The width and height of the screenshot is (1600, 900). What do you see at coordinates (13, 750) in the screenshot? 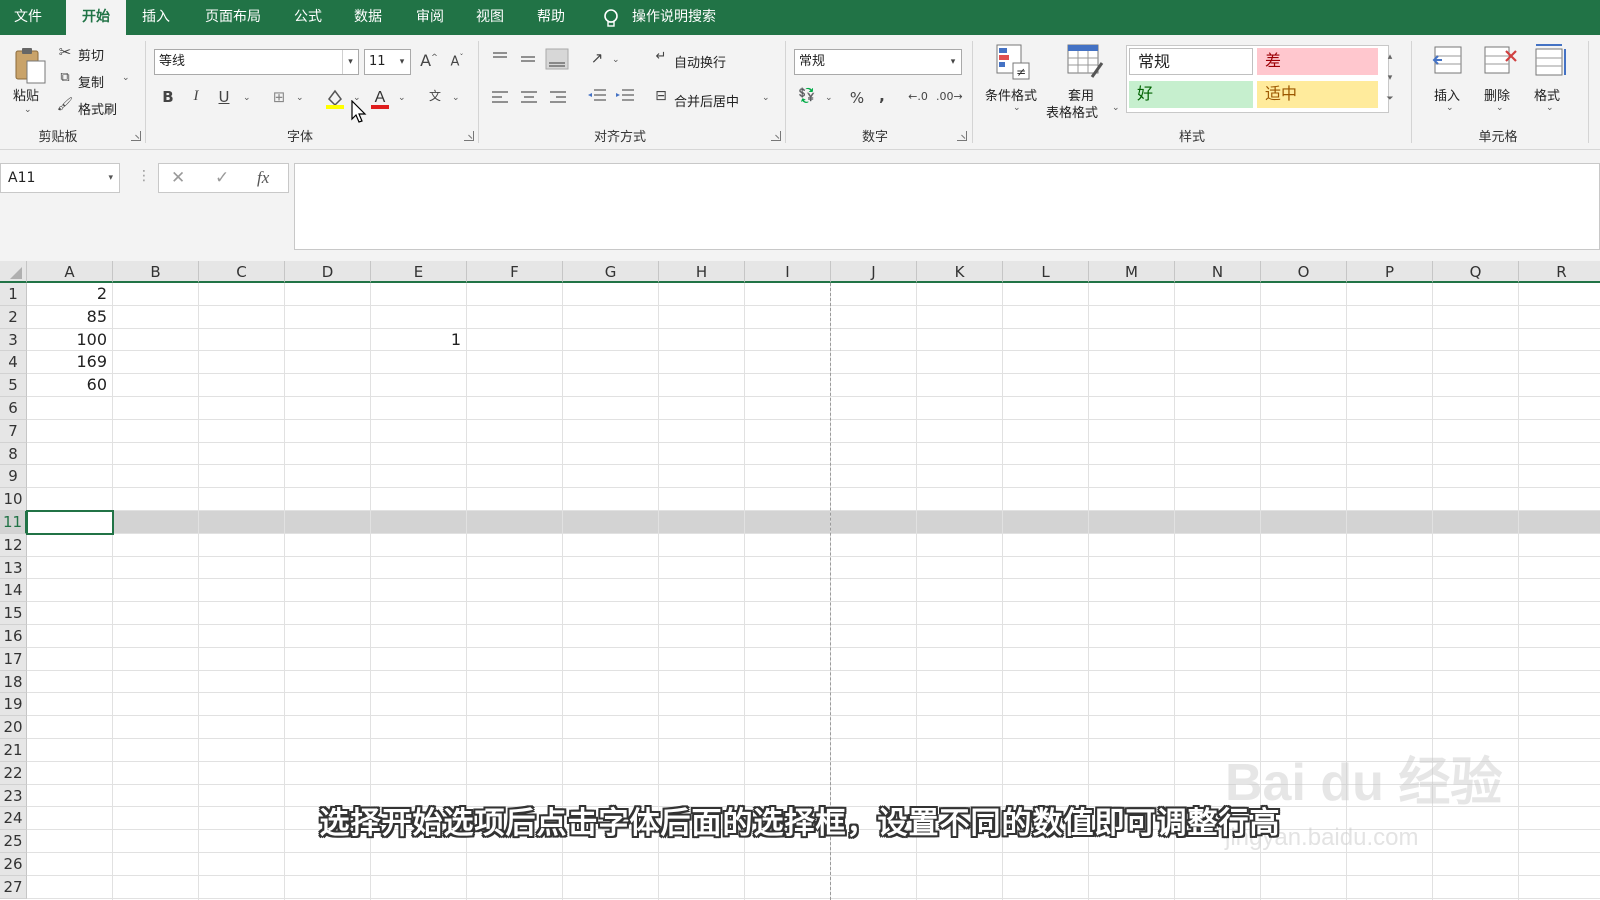
I see `row-header-21: 21` at bounding box center [13, 750].